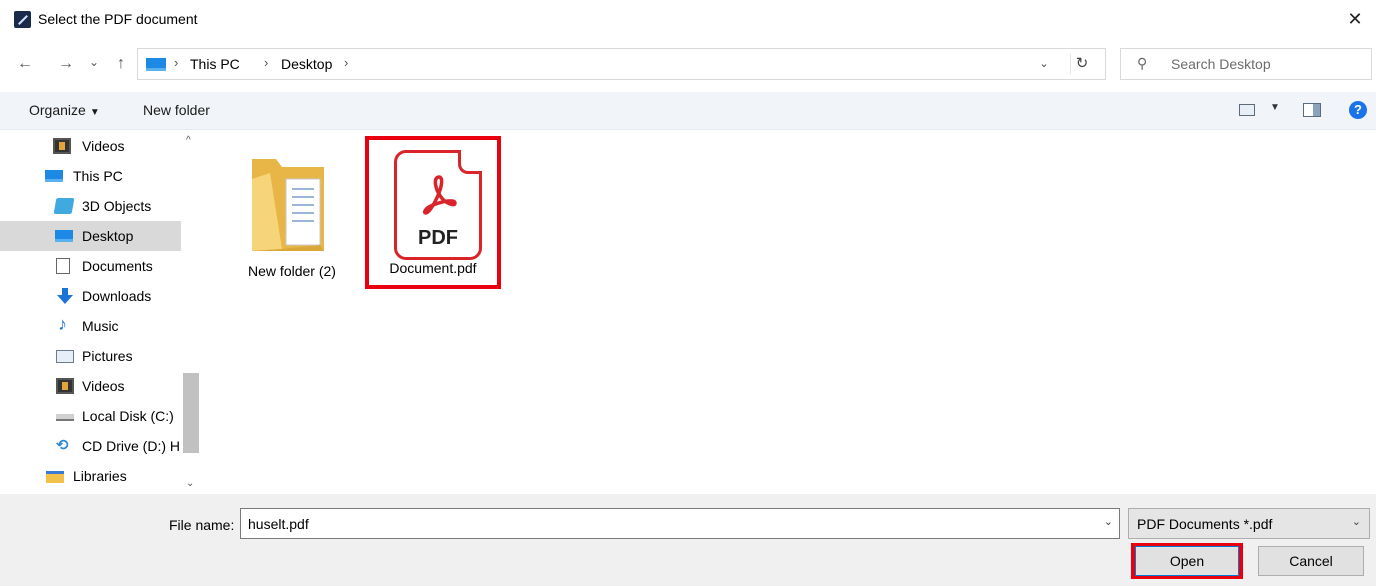 This screenshot has width=1376, height=586. I want to click on file-name-label: File name:, so click(202, 525).